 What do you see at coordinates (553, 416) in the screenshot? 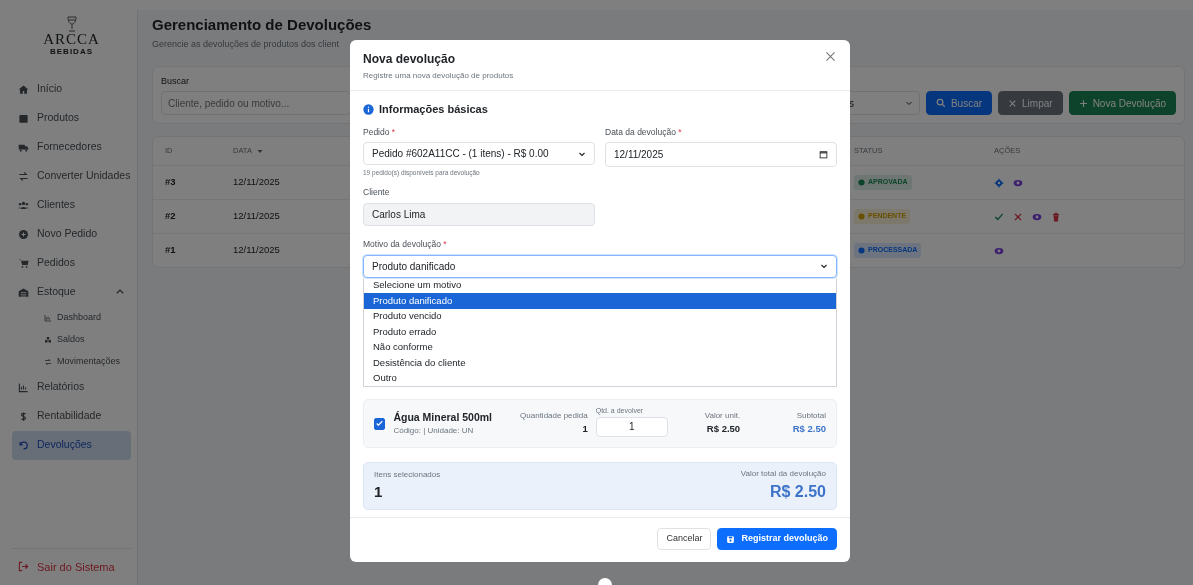
I see `field-label: Quantidade pedida` at bounding box center [553, 416].